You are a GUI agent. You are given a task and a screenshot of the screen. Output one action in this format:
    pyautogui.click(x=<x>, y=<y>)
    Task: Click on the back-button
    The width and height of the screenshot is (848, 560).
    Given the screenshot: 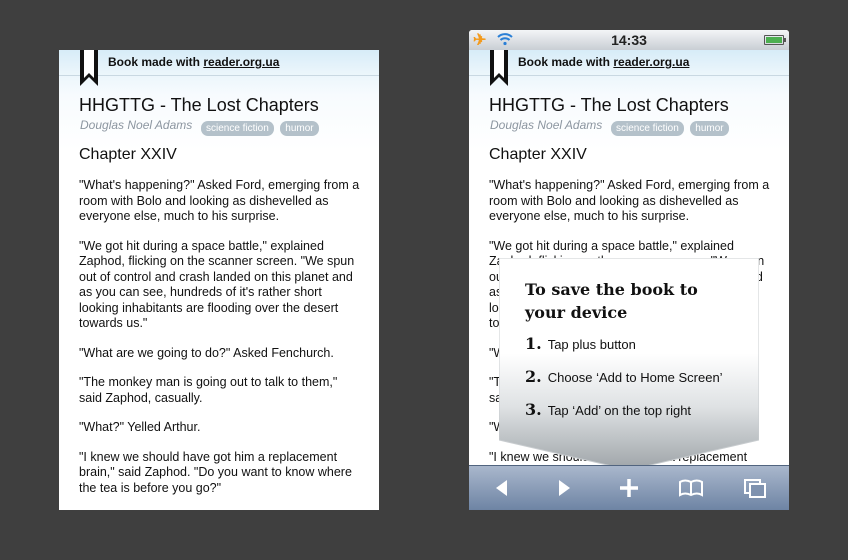 What is the action you would take?
    pyautogui.click(x=502, y=488)
    